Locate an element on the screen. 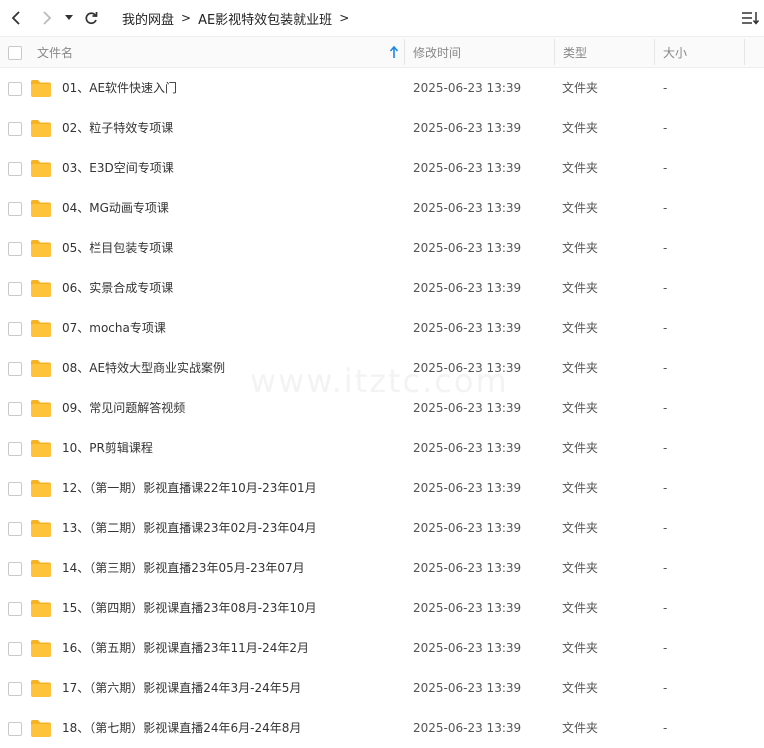 Image resolution: width=764 pixels, height=748 pixels. sort-up-arrow-icon is located at coordinates (394, 52).